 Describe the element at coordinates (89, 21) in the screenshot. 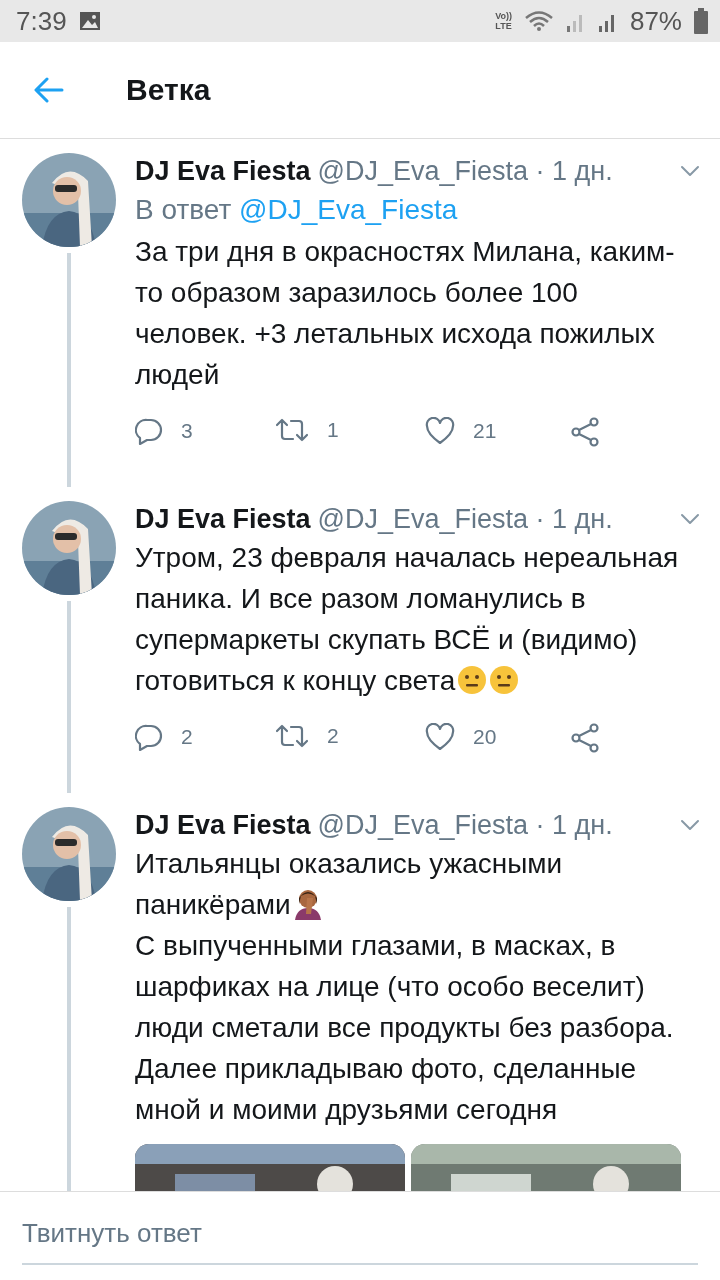

I see `image-icon` at that location.